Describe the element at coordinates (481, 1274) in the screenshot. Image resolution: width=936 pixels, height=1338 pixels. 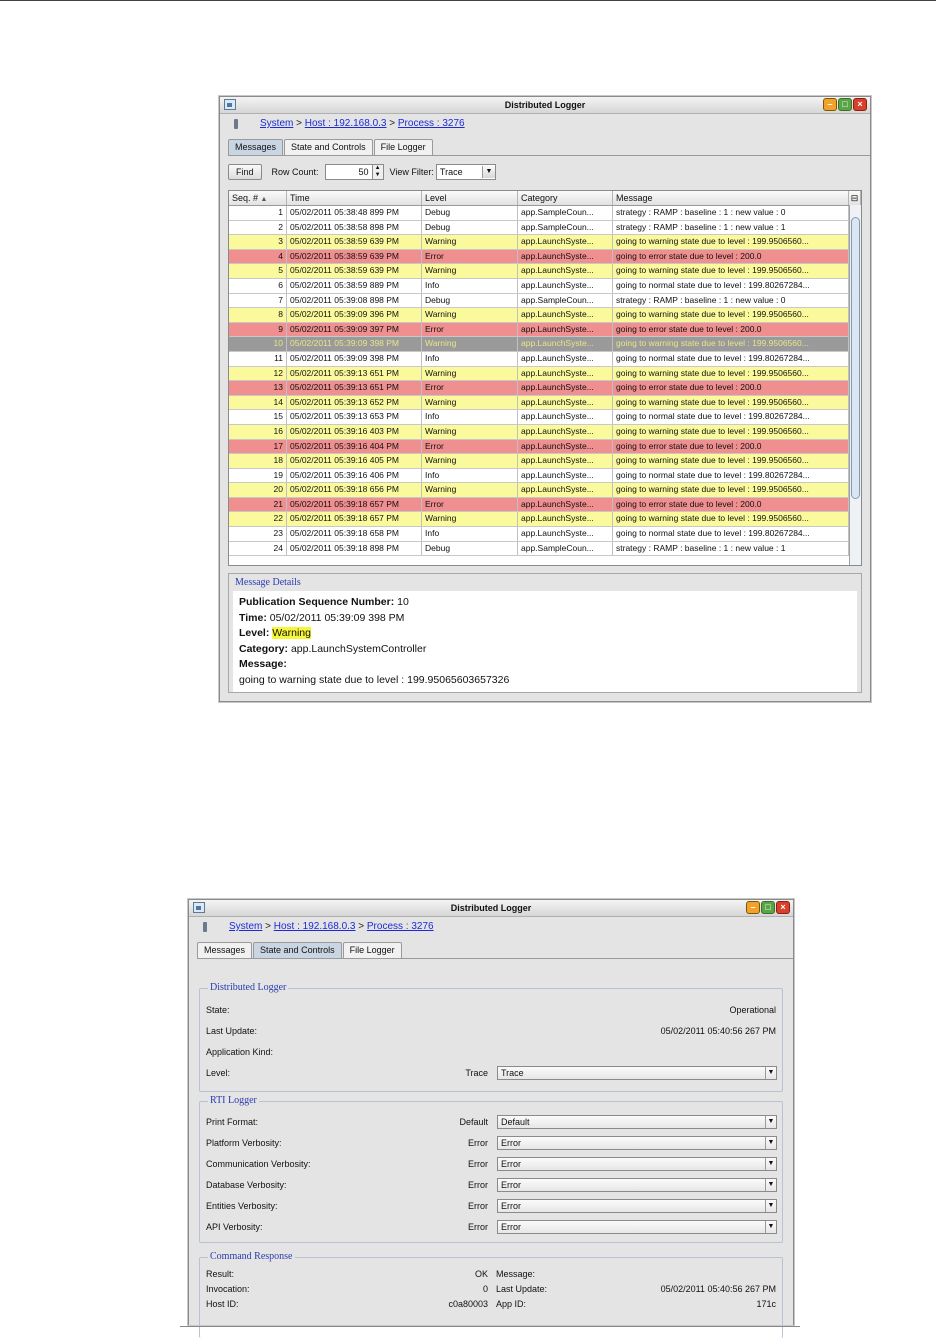
I see `result-value: OK` at that location.